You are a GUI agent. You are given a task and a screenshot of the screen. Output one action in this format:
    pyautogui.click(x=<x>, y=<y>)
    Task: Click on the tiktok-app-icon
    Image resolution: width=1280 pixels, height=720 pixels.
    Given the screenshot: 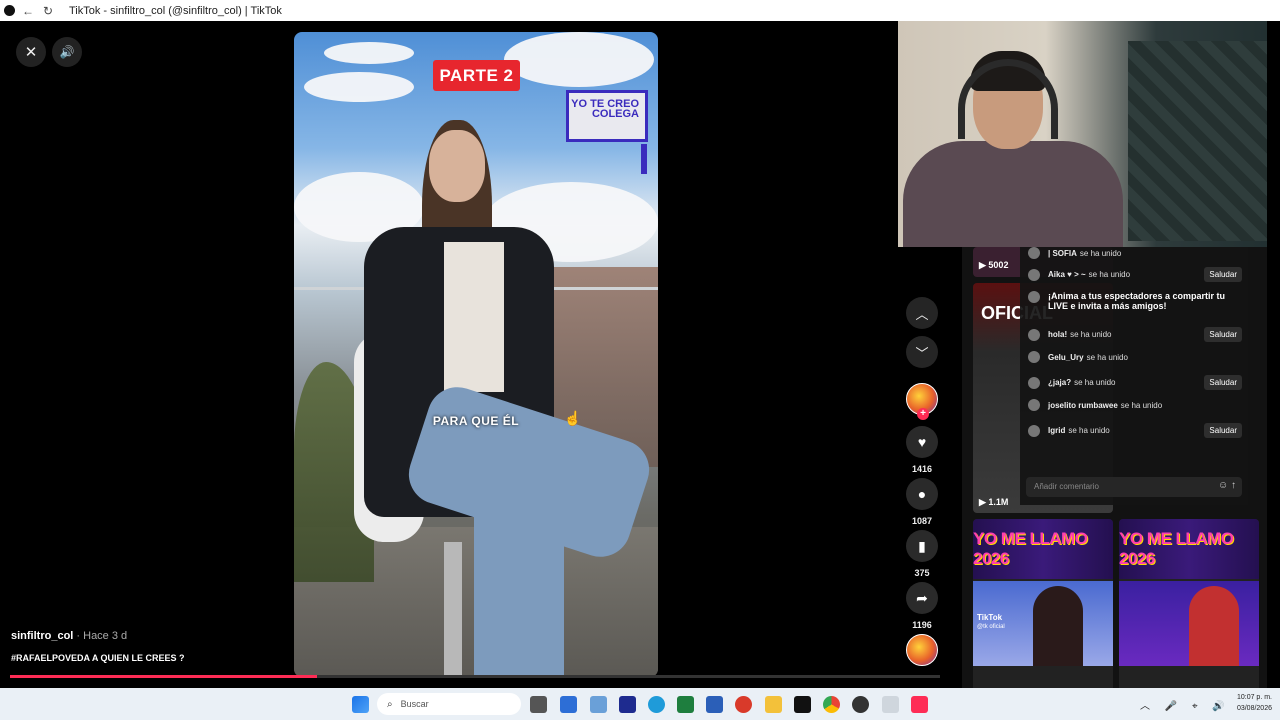 What is the action you would take?
    pyautogui.click(x=802, y=704)
    